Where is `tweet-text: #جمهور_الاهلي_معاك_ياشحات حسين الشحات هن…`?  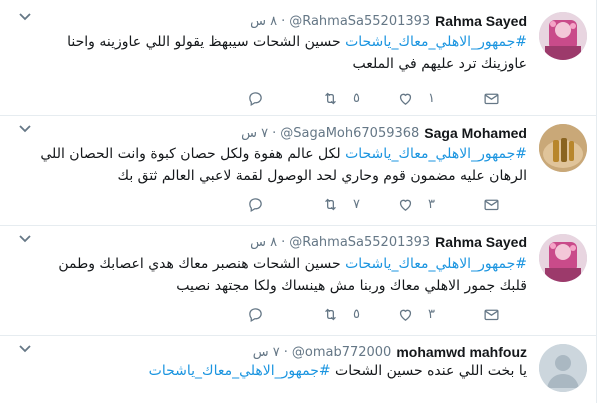
tweet-text: #جمهور_الاهلي_معاك_ياشحات حسين الشحات هن… is located at coordinates (277, 275).